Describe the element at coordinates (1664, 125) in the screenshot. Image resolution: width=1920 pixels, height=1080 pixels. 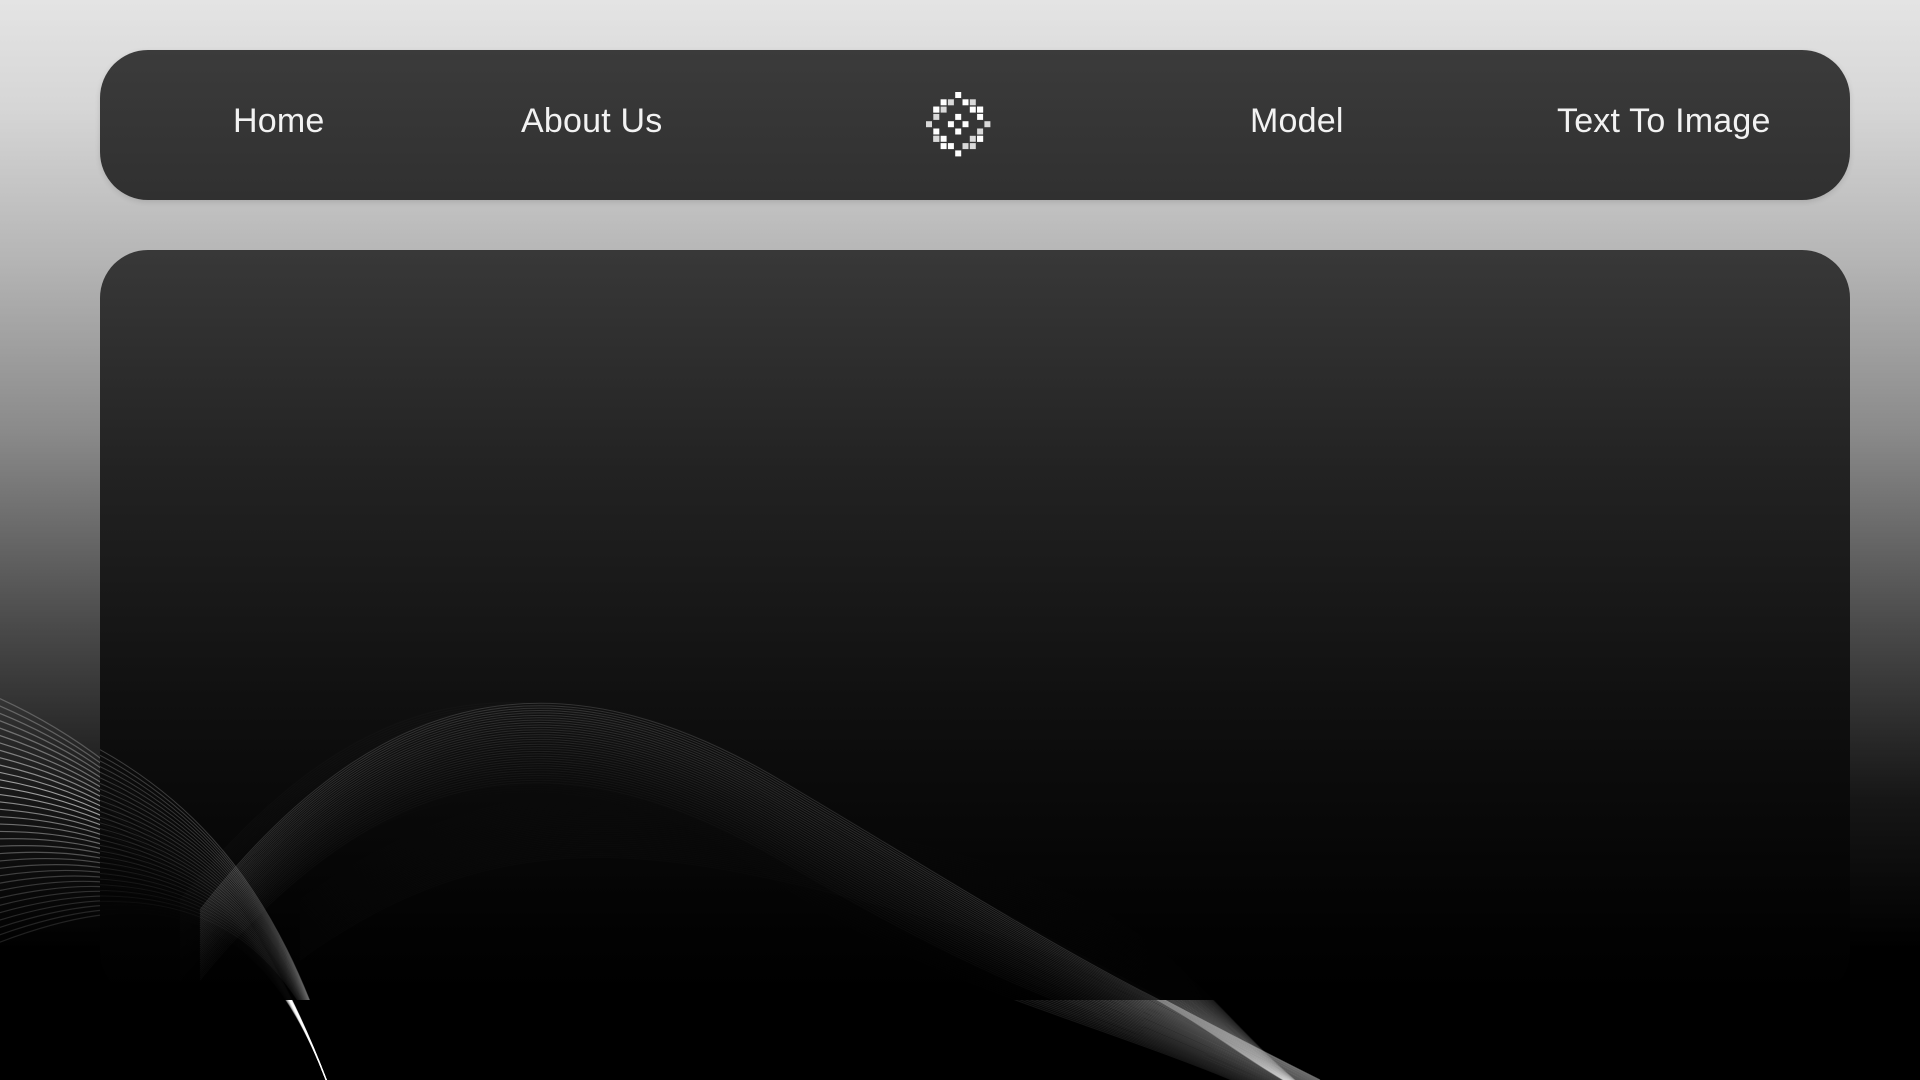
I see `nav-text-to-image-link: Text To Image` at that location.